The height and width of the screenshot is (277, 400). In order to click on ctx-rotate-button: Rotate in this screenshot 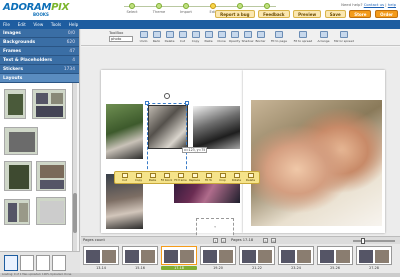, I will do `click(236, 178)`.